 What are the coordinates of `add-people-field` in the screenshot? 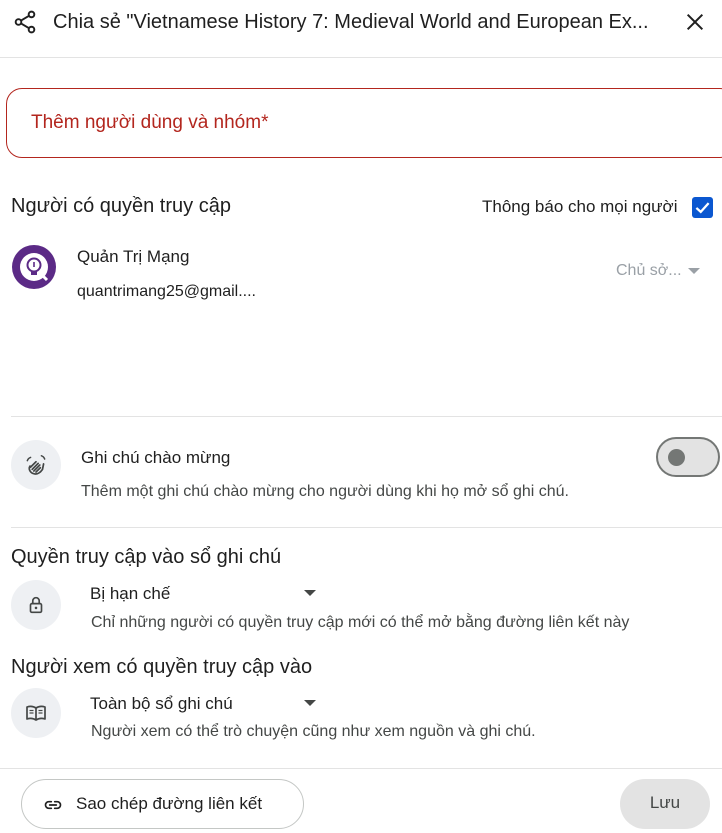 It's located at (364, 123).